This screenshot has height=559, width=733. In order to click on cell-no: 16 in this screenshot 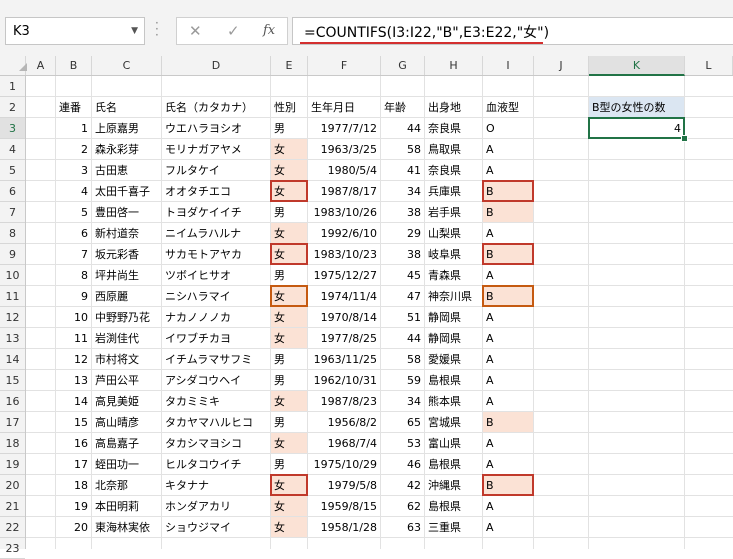, I will do `click(73, 443)`.